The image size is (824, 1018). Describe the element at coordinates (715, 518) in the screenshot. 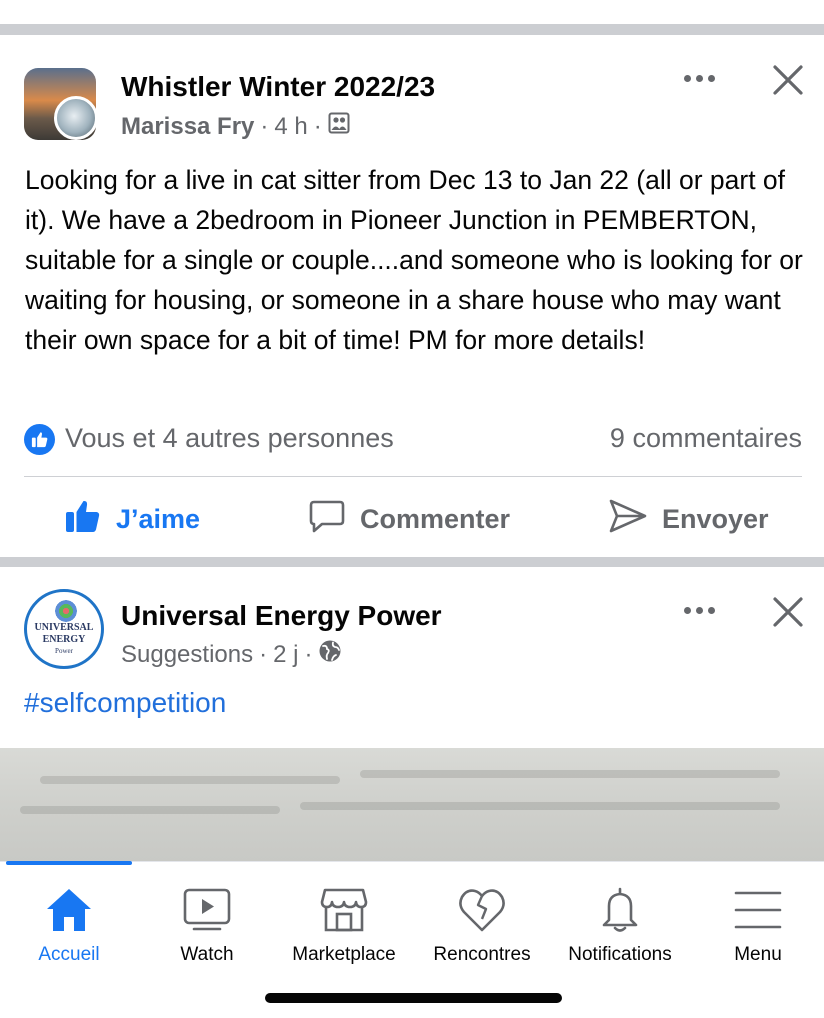

I see `send-label: Envoyer` at that location.